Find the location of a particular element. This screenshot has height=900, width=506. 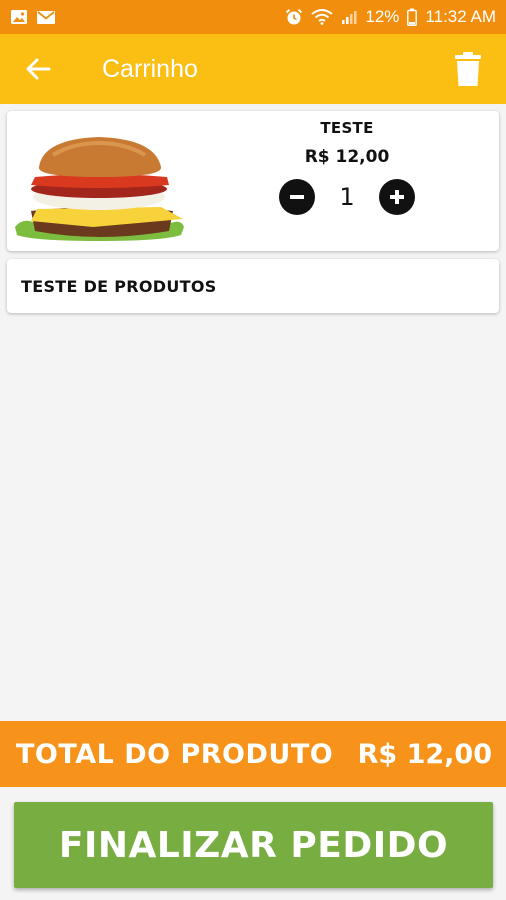

battery-icon is located at coordinates (412, 17).